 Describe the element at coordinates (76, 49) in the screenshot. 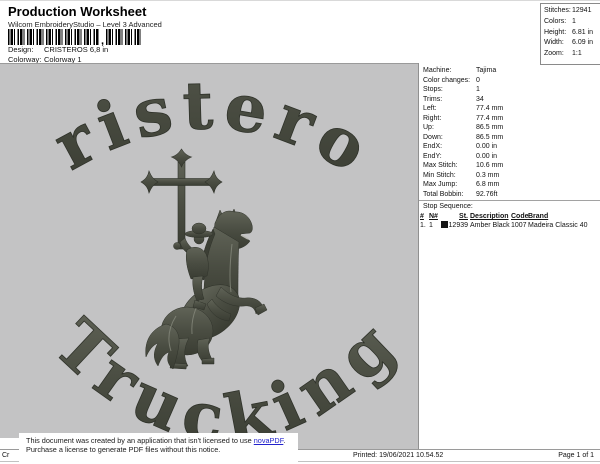

I see `design-value: CRISTEROS 6,8 in` at that location.